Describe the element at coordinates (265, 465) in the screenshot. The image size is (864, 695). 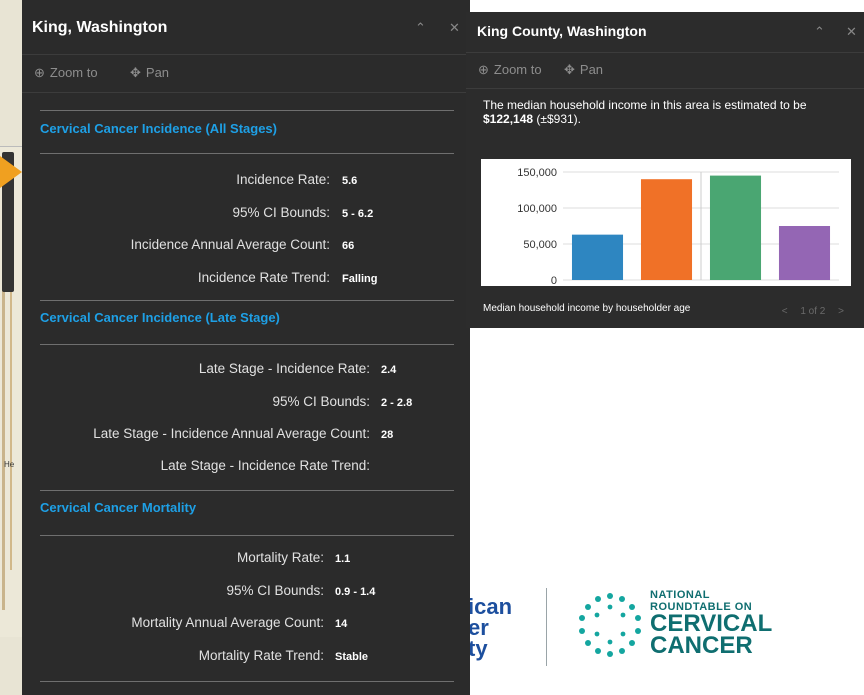
I see `field-label: Late Stage - Incidence Rate Trend:` at that location.